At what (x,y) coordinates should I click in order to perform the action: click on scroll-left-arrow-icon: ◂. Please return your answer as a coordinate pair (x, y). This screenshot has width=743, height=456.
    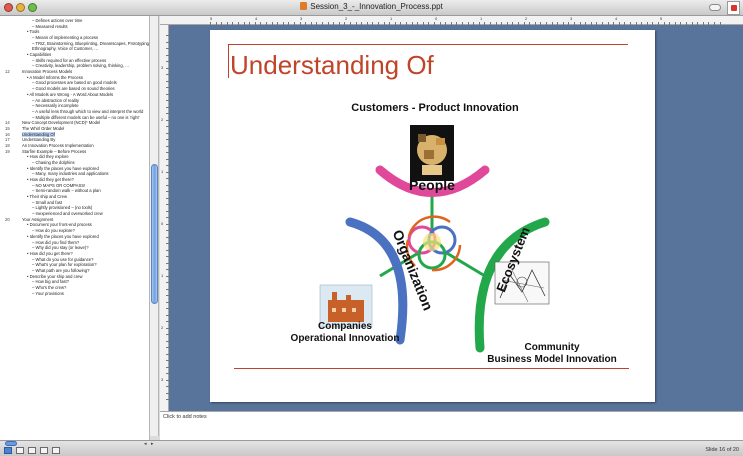
    Looking at the image, I should click on (145, 444).